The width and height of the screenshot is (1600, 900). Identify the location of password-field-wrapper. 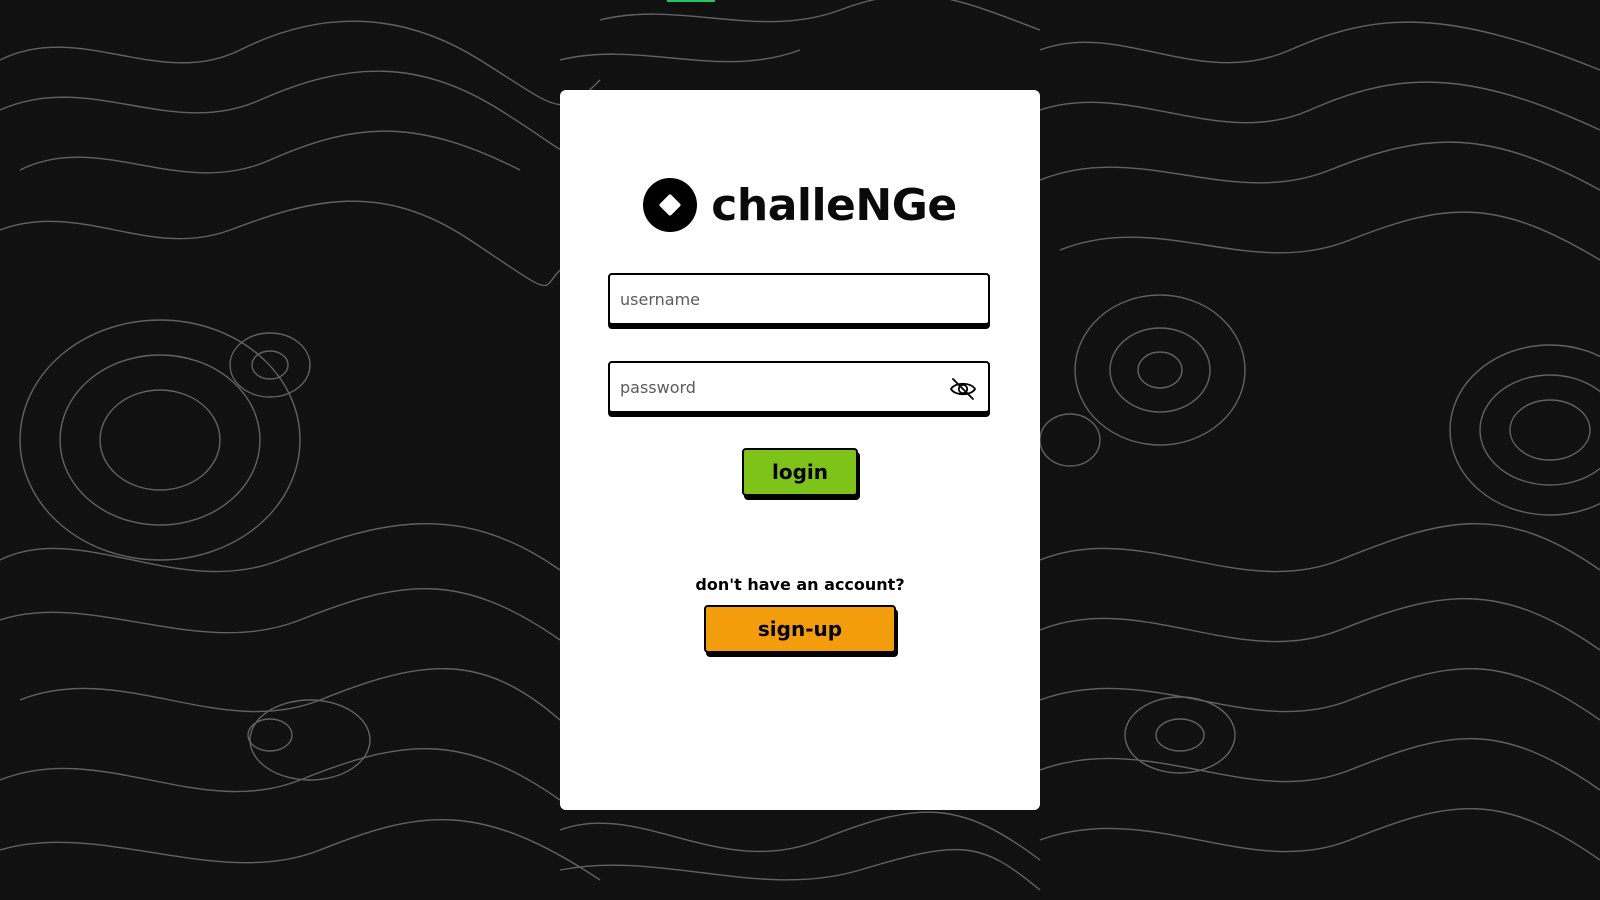
(799, 387).